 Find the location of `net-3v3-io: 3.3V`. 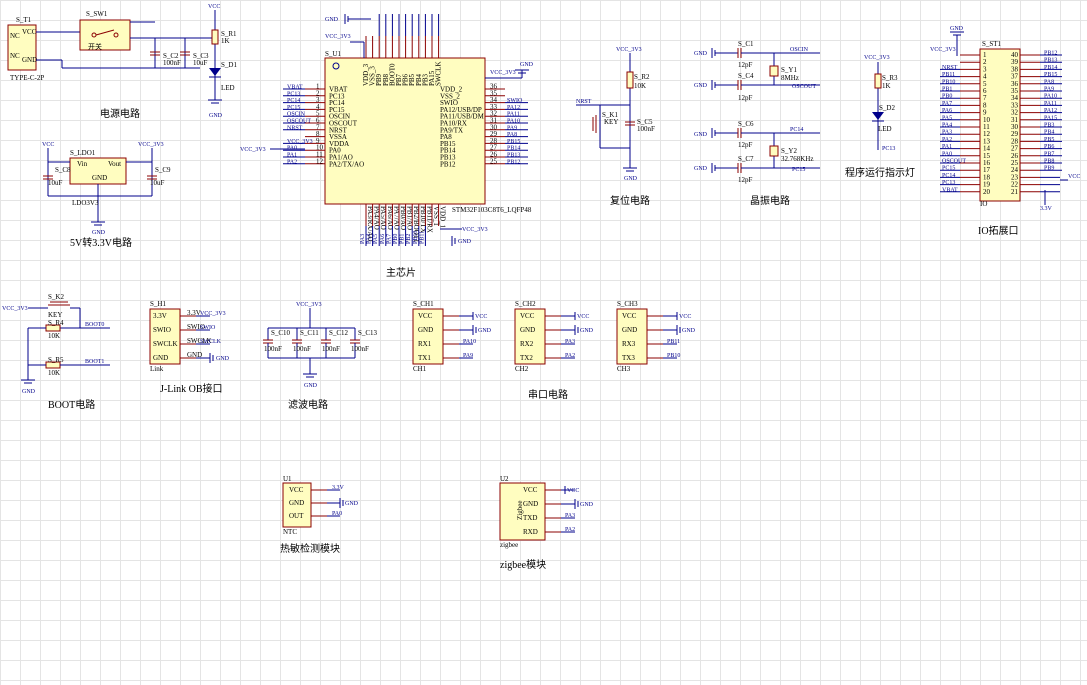

net-3v3-io: 3.3V is located at coordinates (1046, 209).